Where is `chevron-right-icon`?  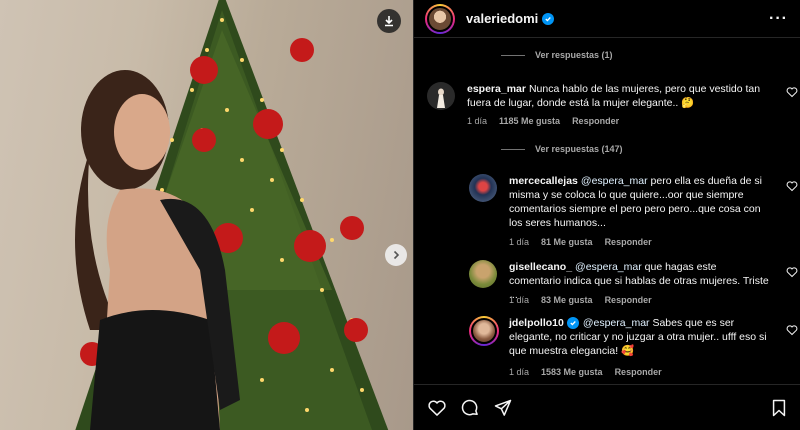
chevron-right-icon is located at coordinates (396, 255).